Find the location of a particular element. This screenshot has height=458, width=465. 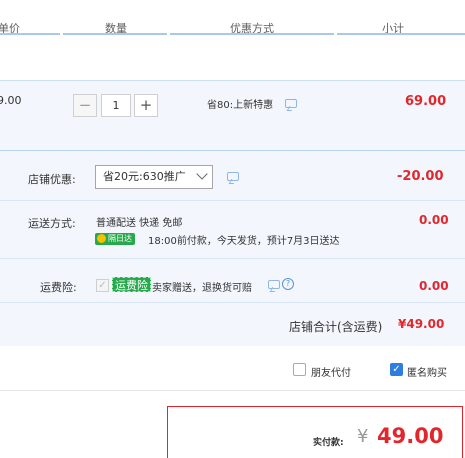

shipping-amount: 0.00 is located at coordinates (434, 220).